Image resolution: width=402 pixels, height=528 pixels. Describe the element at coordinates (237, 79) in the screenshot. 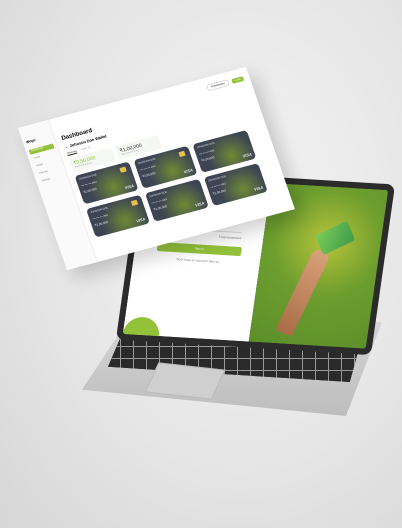

I see `add-button: + Add` at that location.